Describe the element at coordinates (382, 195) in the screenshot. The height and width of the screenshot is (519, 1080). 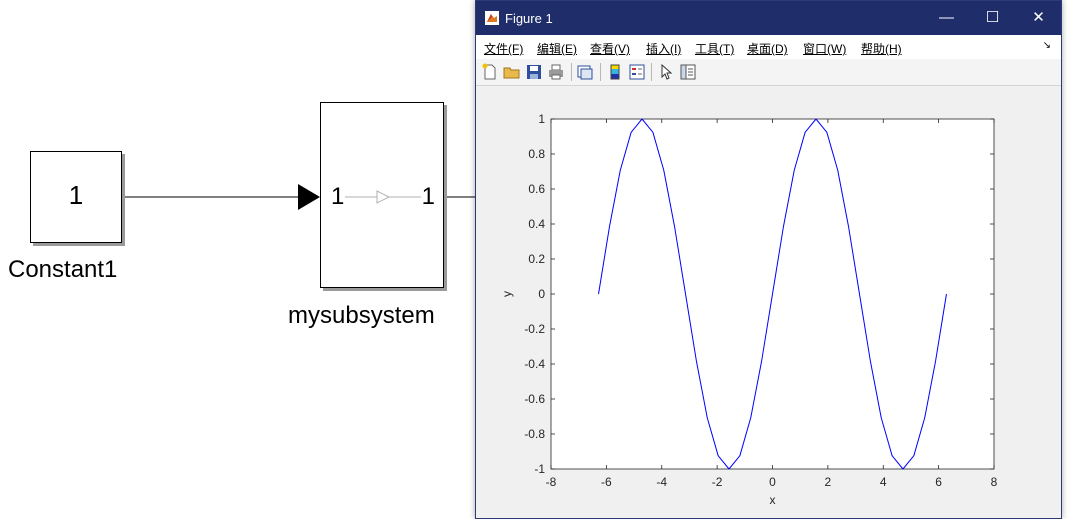
I see `subsystem-block: 1 1` at that location.